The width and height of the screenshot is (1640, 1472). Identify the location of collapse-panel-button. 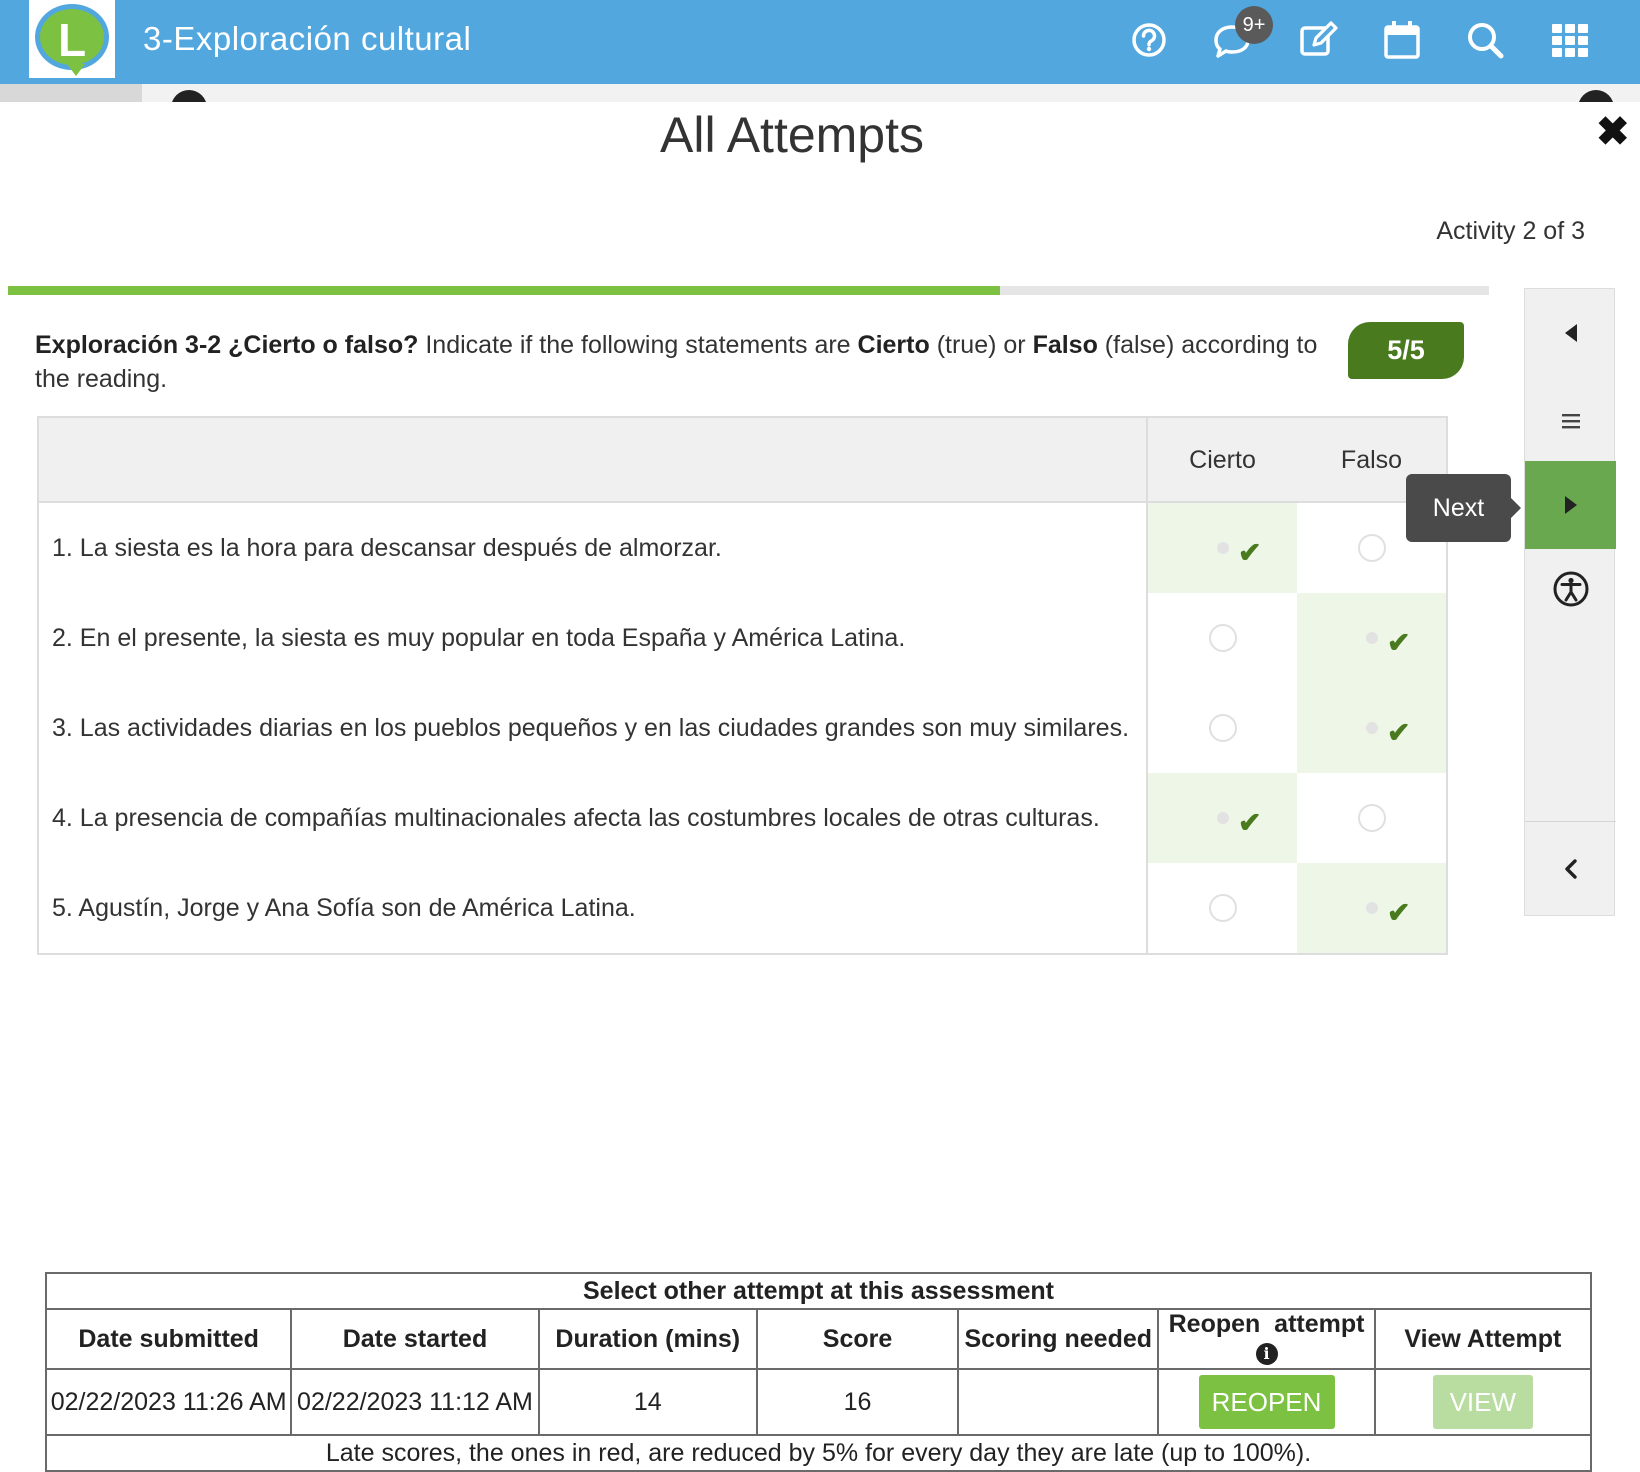
(1570, 869).